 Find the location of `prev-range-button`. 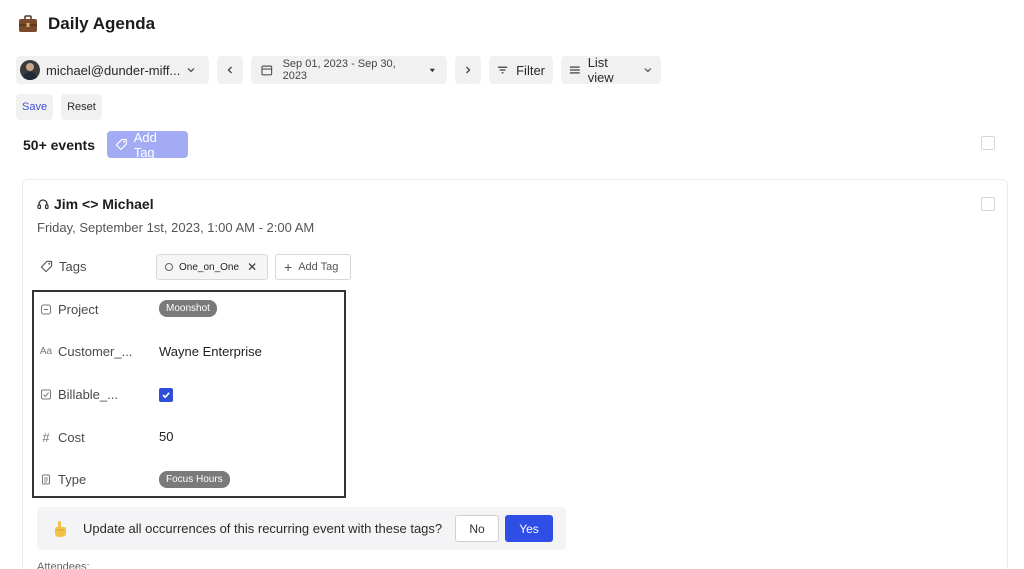

prev-range-button is located at coordinates (230, 70).